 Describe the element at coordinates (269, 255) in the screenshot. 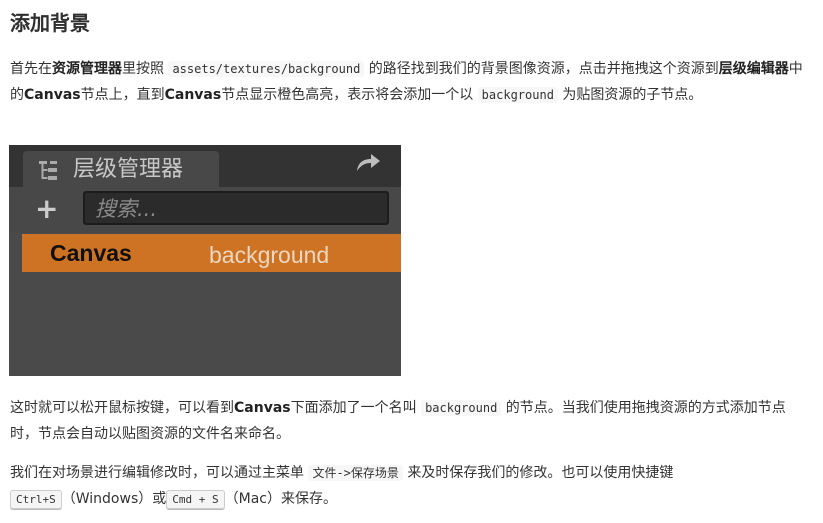

I see `drag-ghost-label: background` at that location.